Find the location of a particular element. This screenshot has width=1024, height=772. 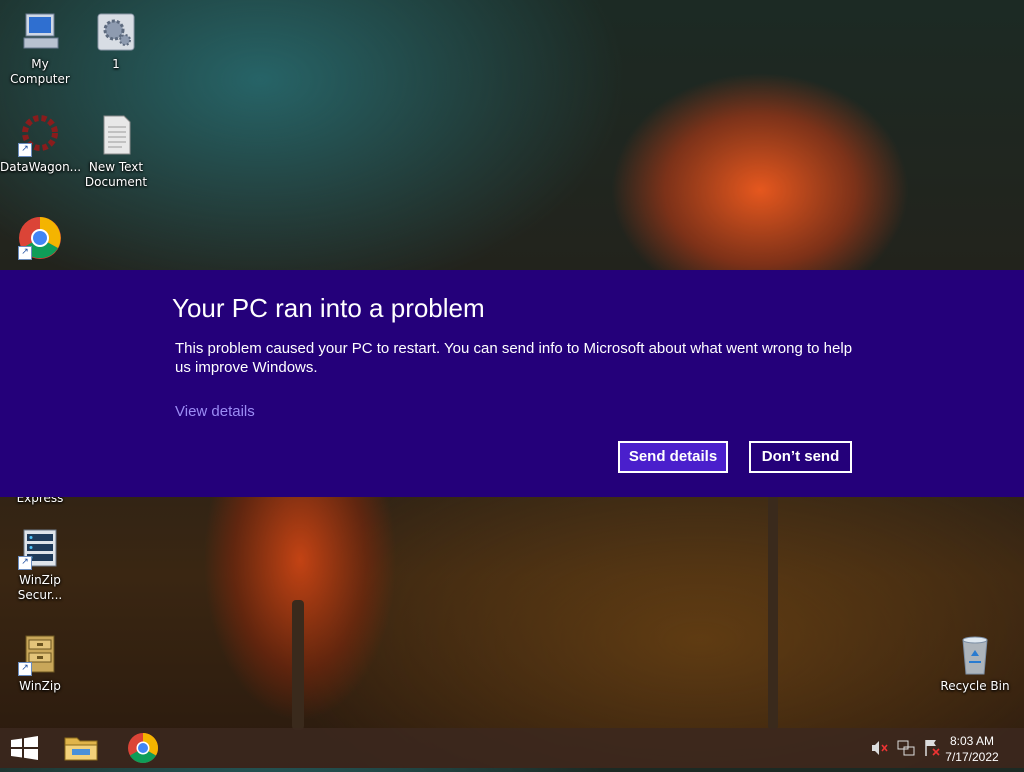

datawagon-icon: ↗ is located at coordinates (40, 135).